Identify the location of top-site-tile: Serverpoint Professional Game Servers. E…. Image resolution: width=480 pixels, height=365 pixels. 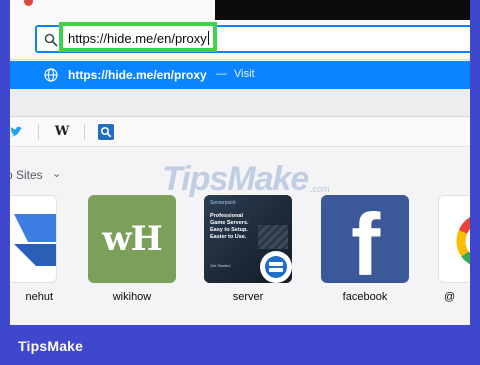
(248, 249).